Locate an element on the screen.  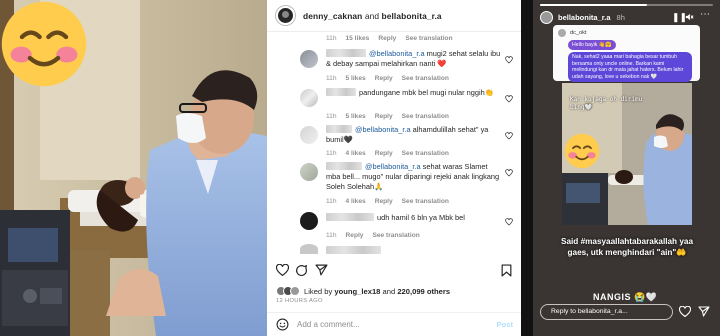
story-avatar is located at coordinates (546, 17).